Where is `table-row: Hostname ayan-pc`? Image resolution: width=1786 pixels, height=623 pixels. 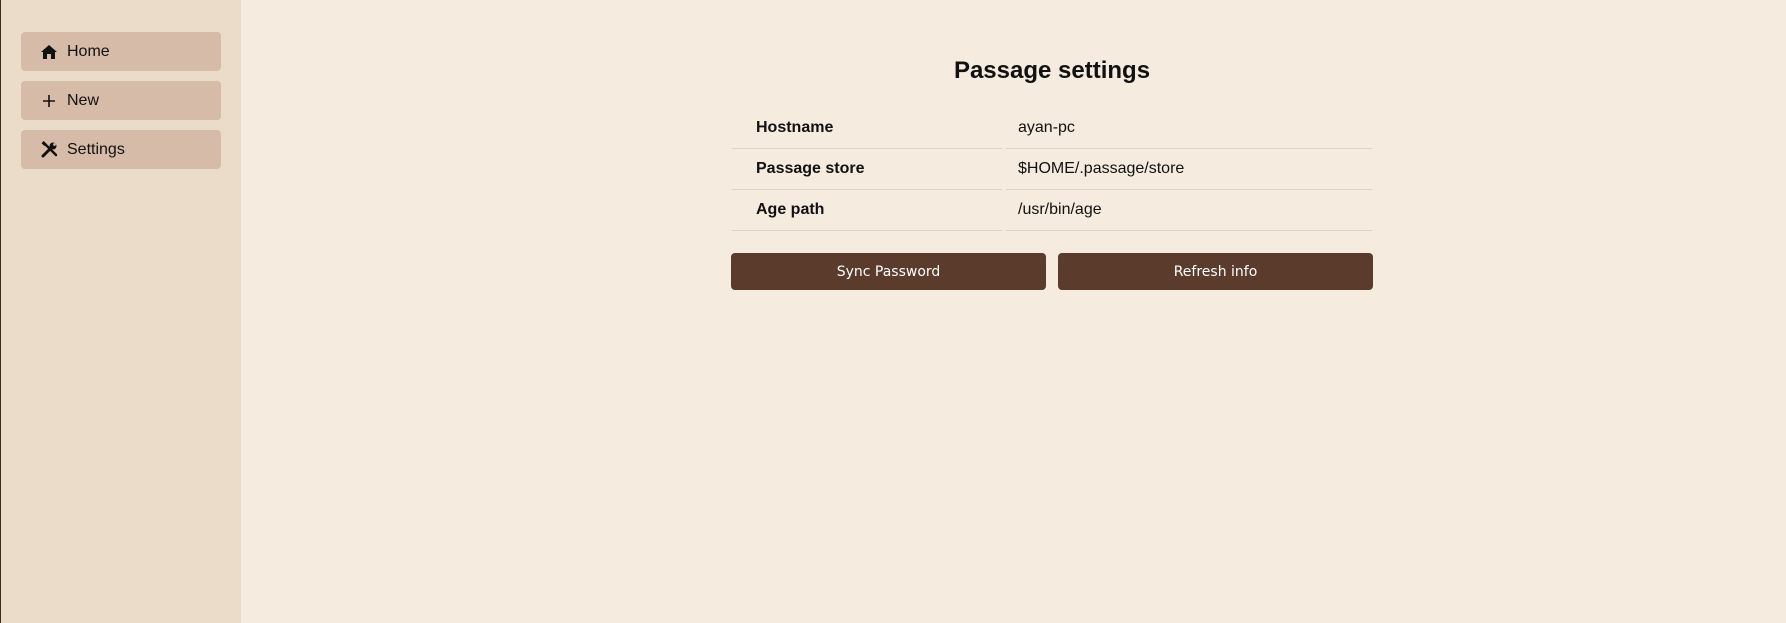 table-row: Hostname ayan-pc is located at coordinates (1052, 128).